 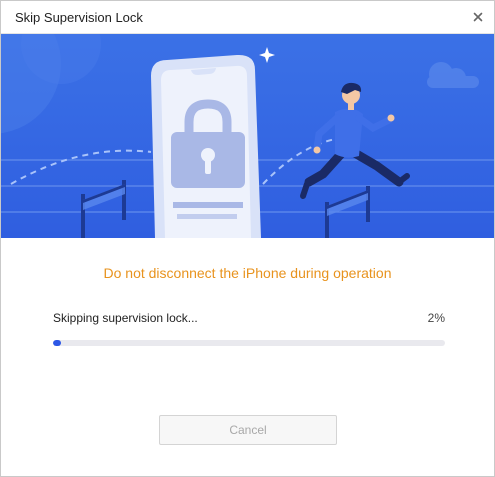 I want to click on progress-percent: 2%, so click(x=436, y=318).